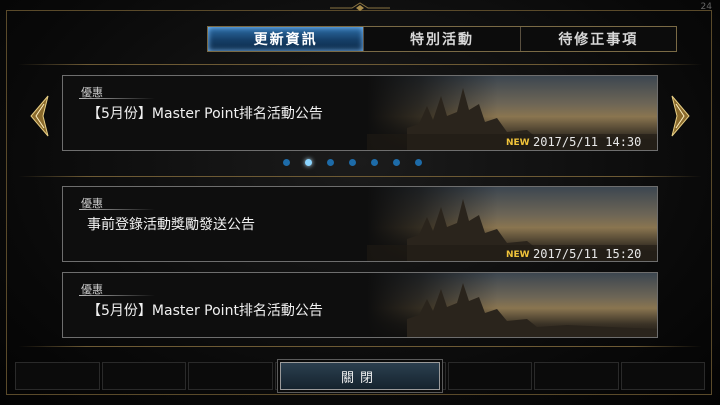  I want to click on castle-banner-image, so click(512, 305).